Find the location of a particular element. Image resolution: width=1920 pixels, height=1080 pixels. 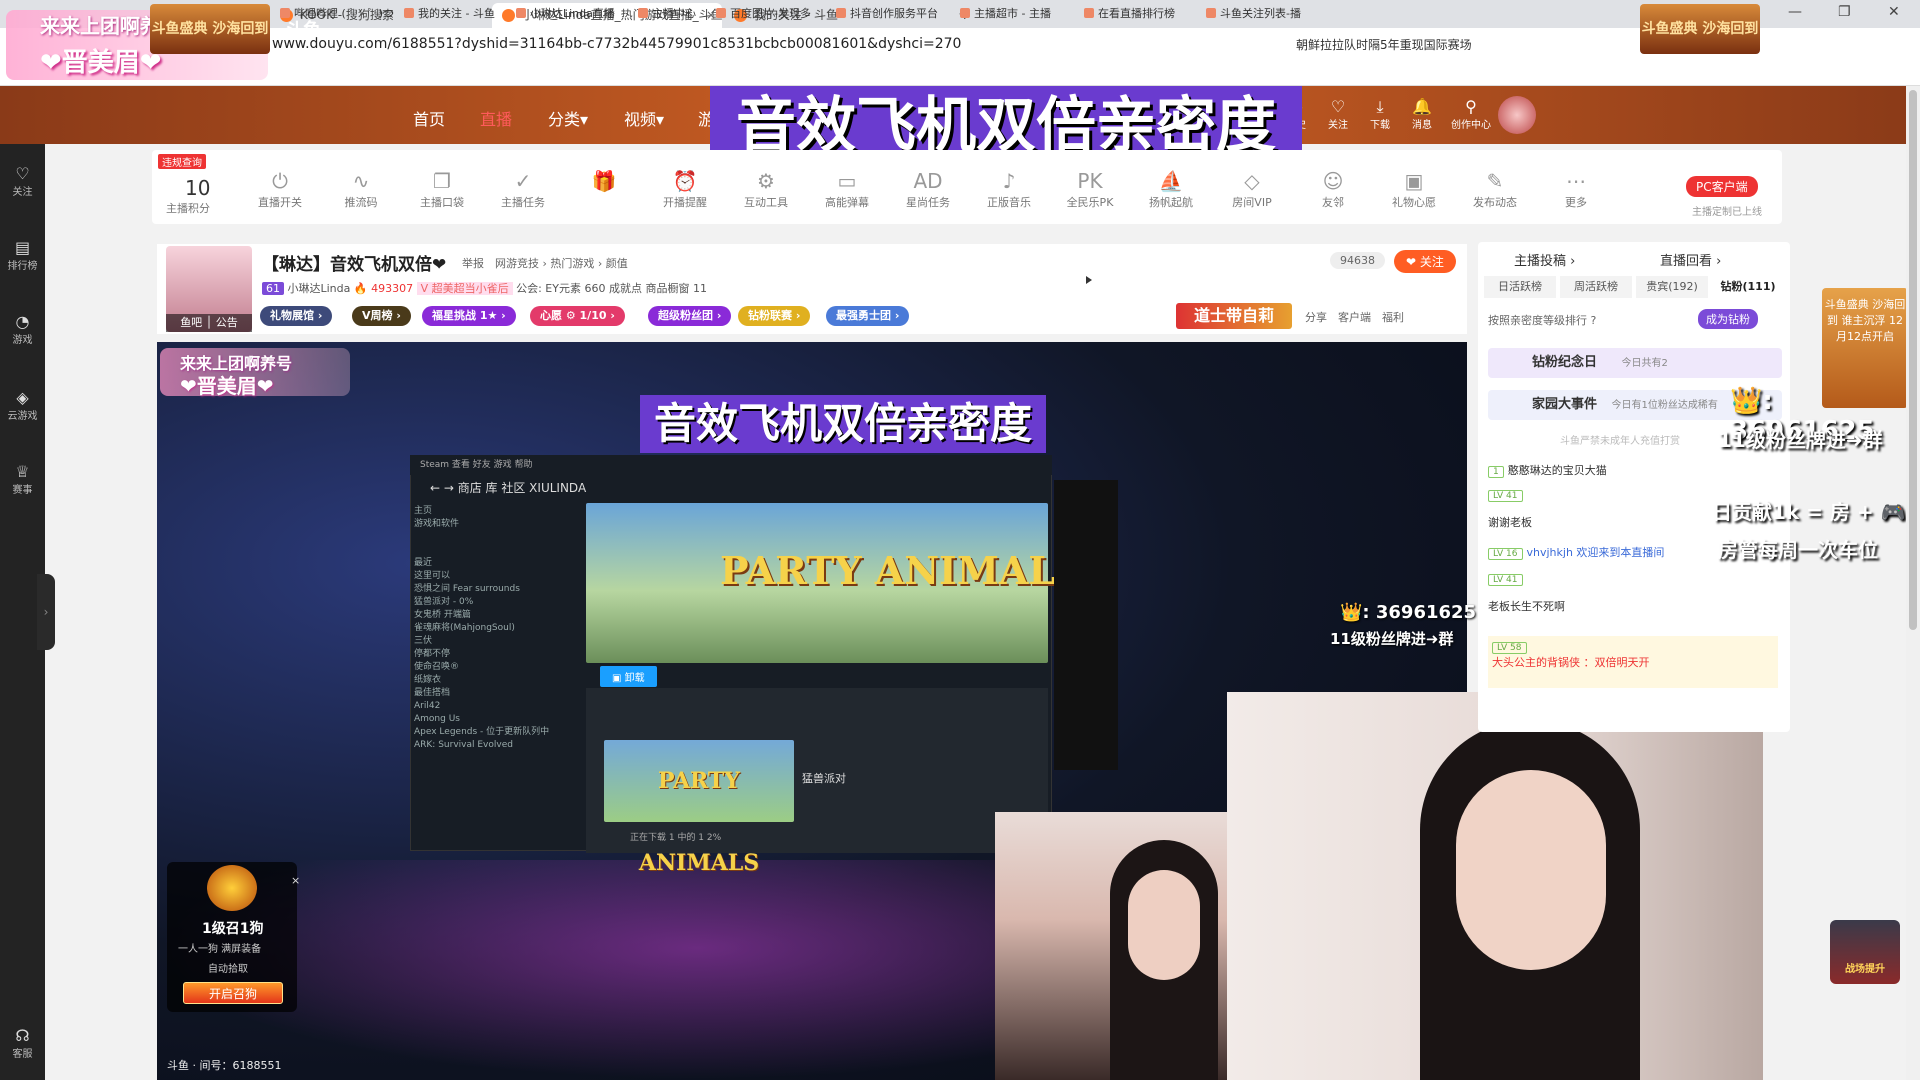

room-tools: 分享 客户端 福利 is located at coordinates (1354, 317).